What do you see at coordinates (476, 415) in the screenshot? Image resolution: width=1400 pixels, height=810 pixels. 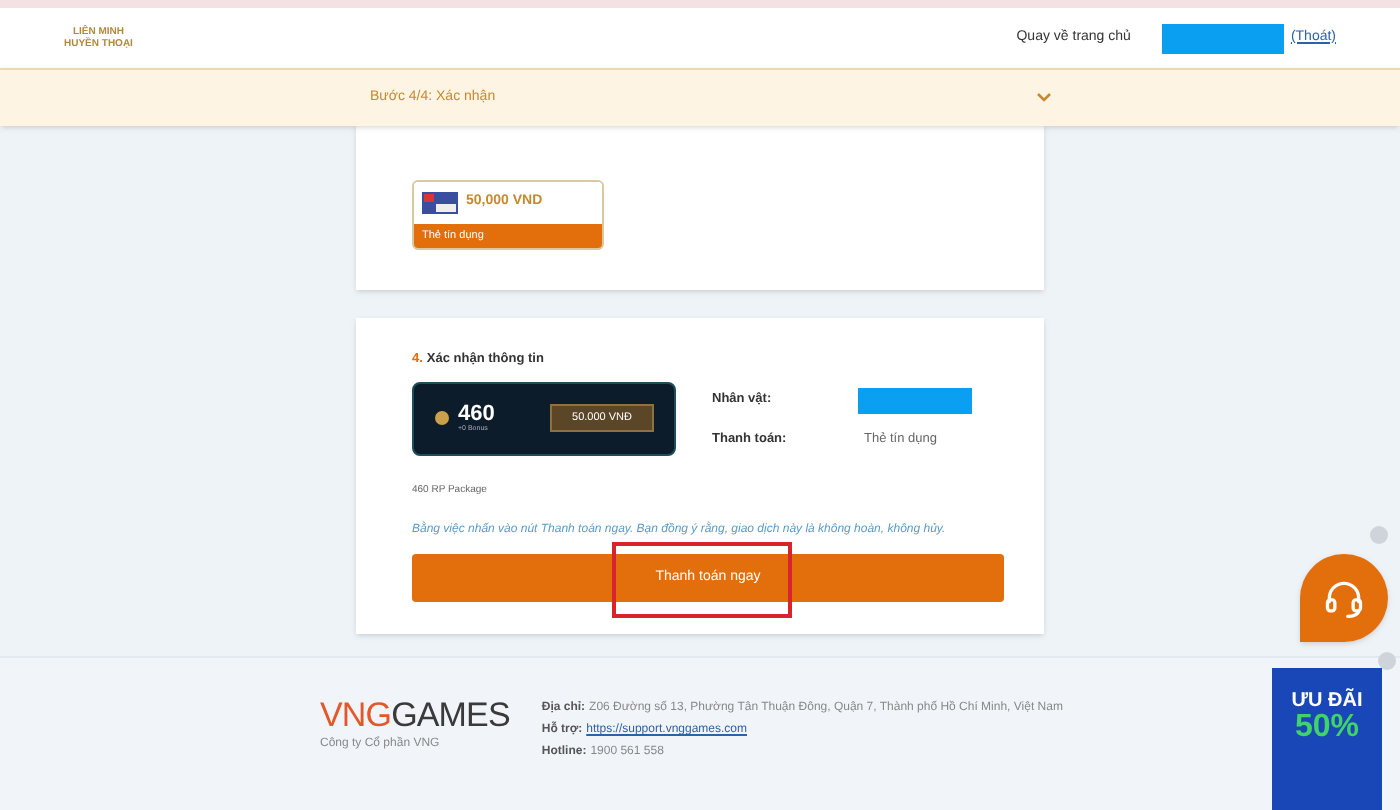 I see `package-amount: 460` at bounding box center [476, 415].